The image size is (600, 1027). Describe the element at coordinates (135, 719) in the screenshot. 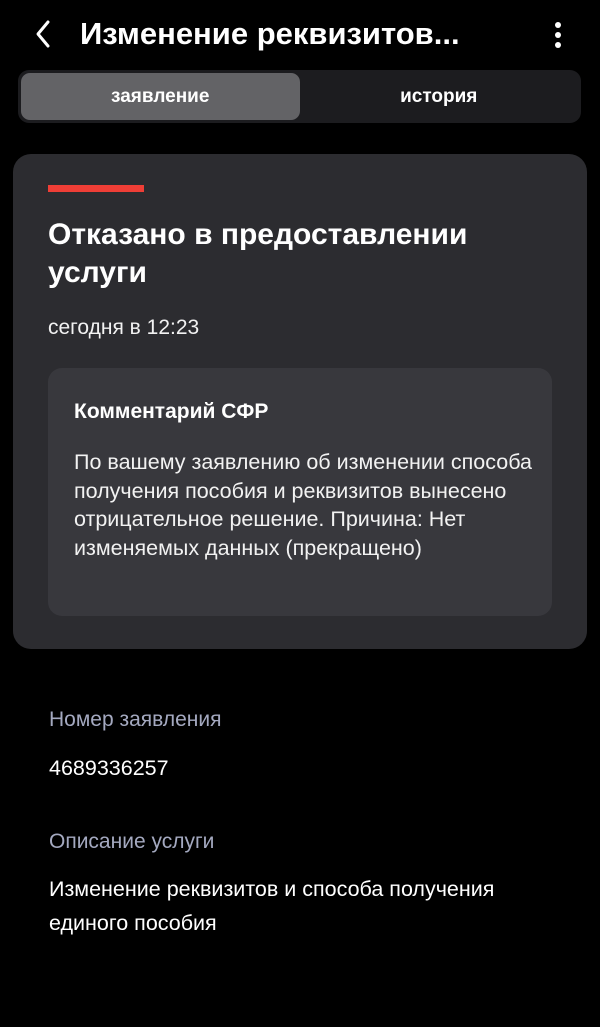

I see `application-number-label: Номер заявления` at that location.